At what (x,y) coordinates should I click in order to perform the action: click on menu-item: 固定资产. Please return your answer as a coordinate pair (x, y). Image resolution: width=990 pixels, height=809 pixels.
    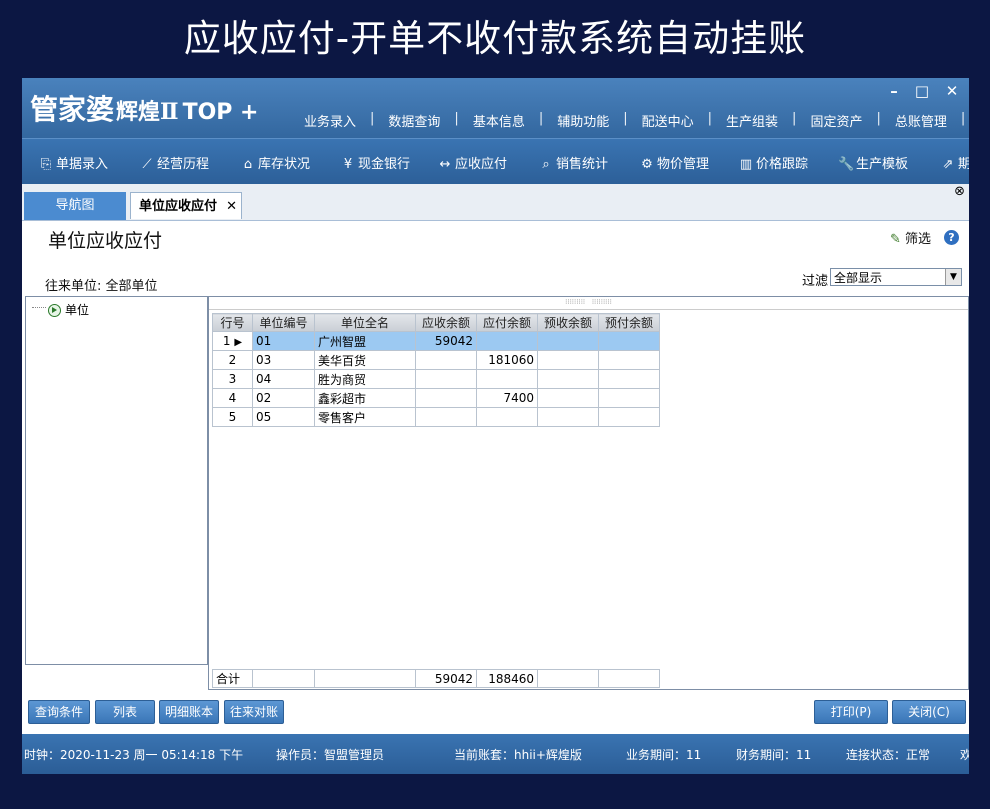
    Looking at the image, I should click on (836, 120).